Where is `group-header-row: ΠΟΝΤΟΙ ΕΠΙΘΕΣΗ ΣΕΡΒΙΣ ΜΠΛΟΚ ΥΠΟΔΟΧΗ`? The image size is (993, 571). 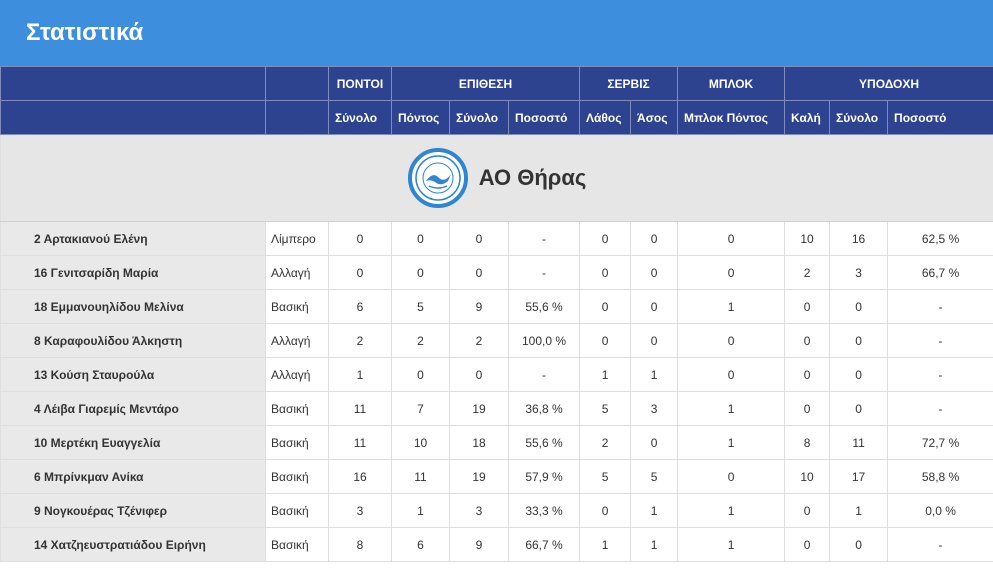
group-header-row: ΠΟΝΤΟΙ ΕΠΙΘΕΣΗ ΣΕΡΒΙΣ ΜΠΛΟΚ ΥΠΟΔΟΧΗ is located at coordinates (496, 83).